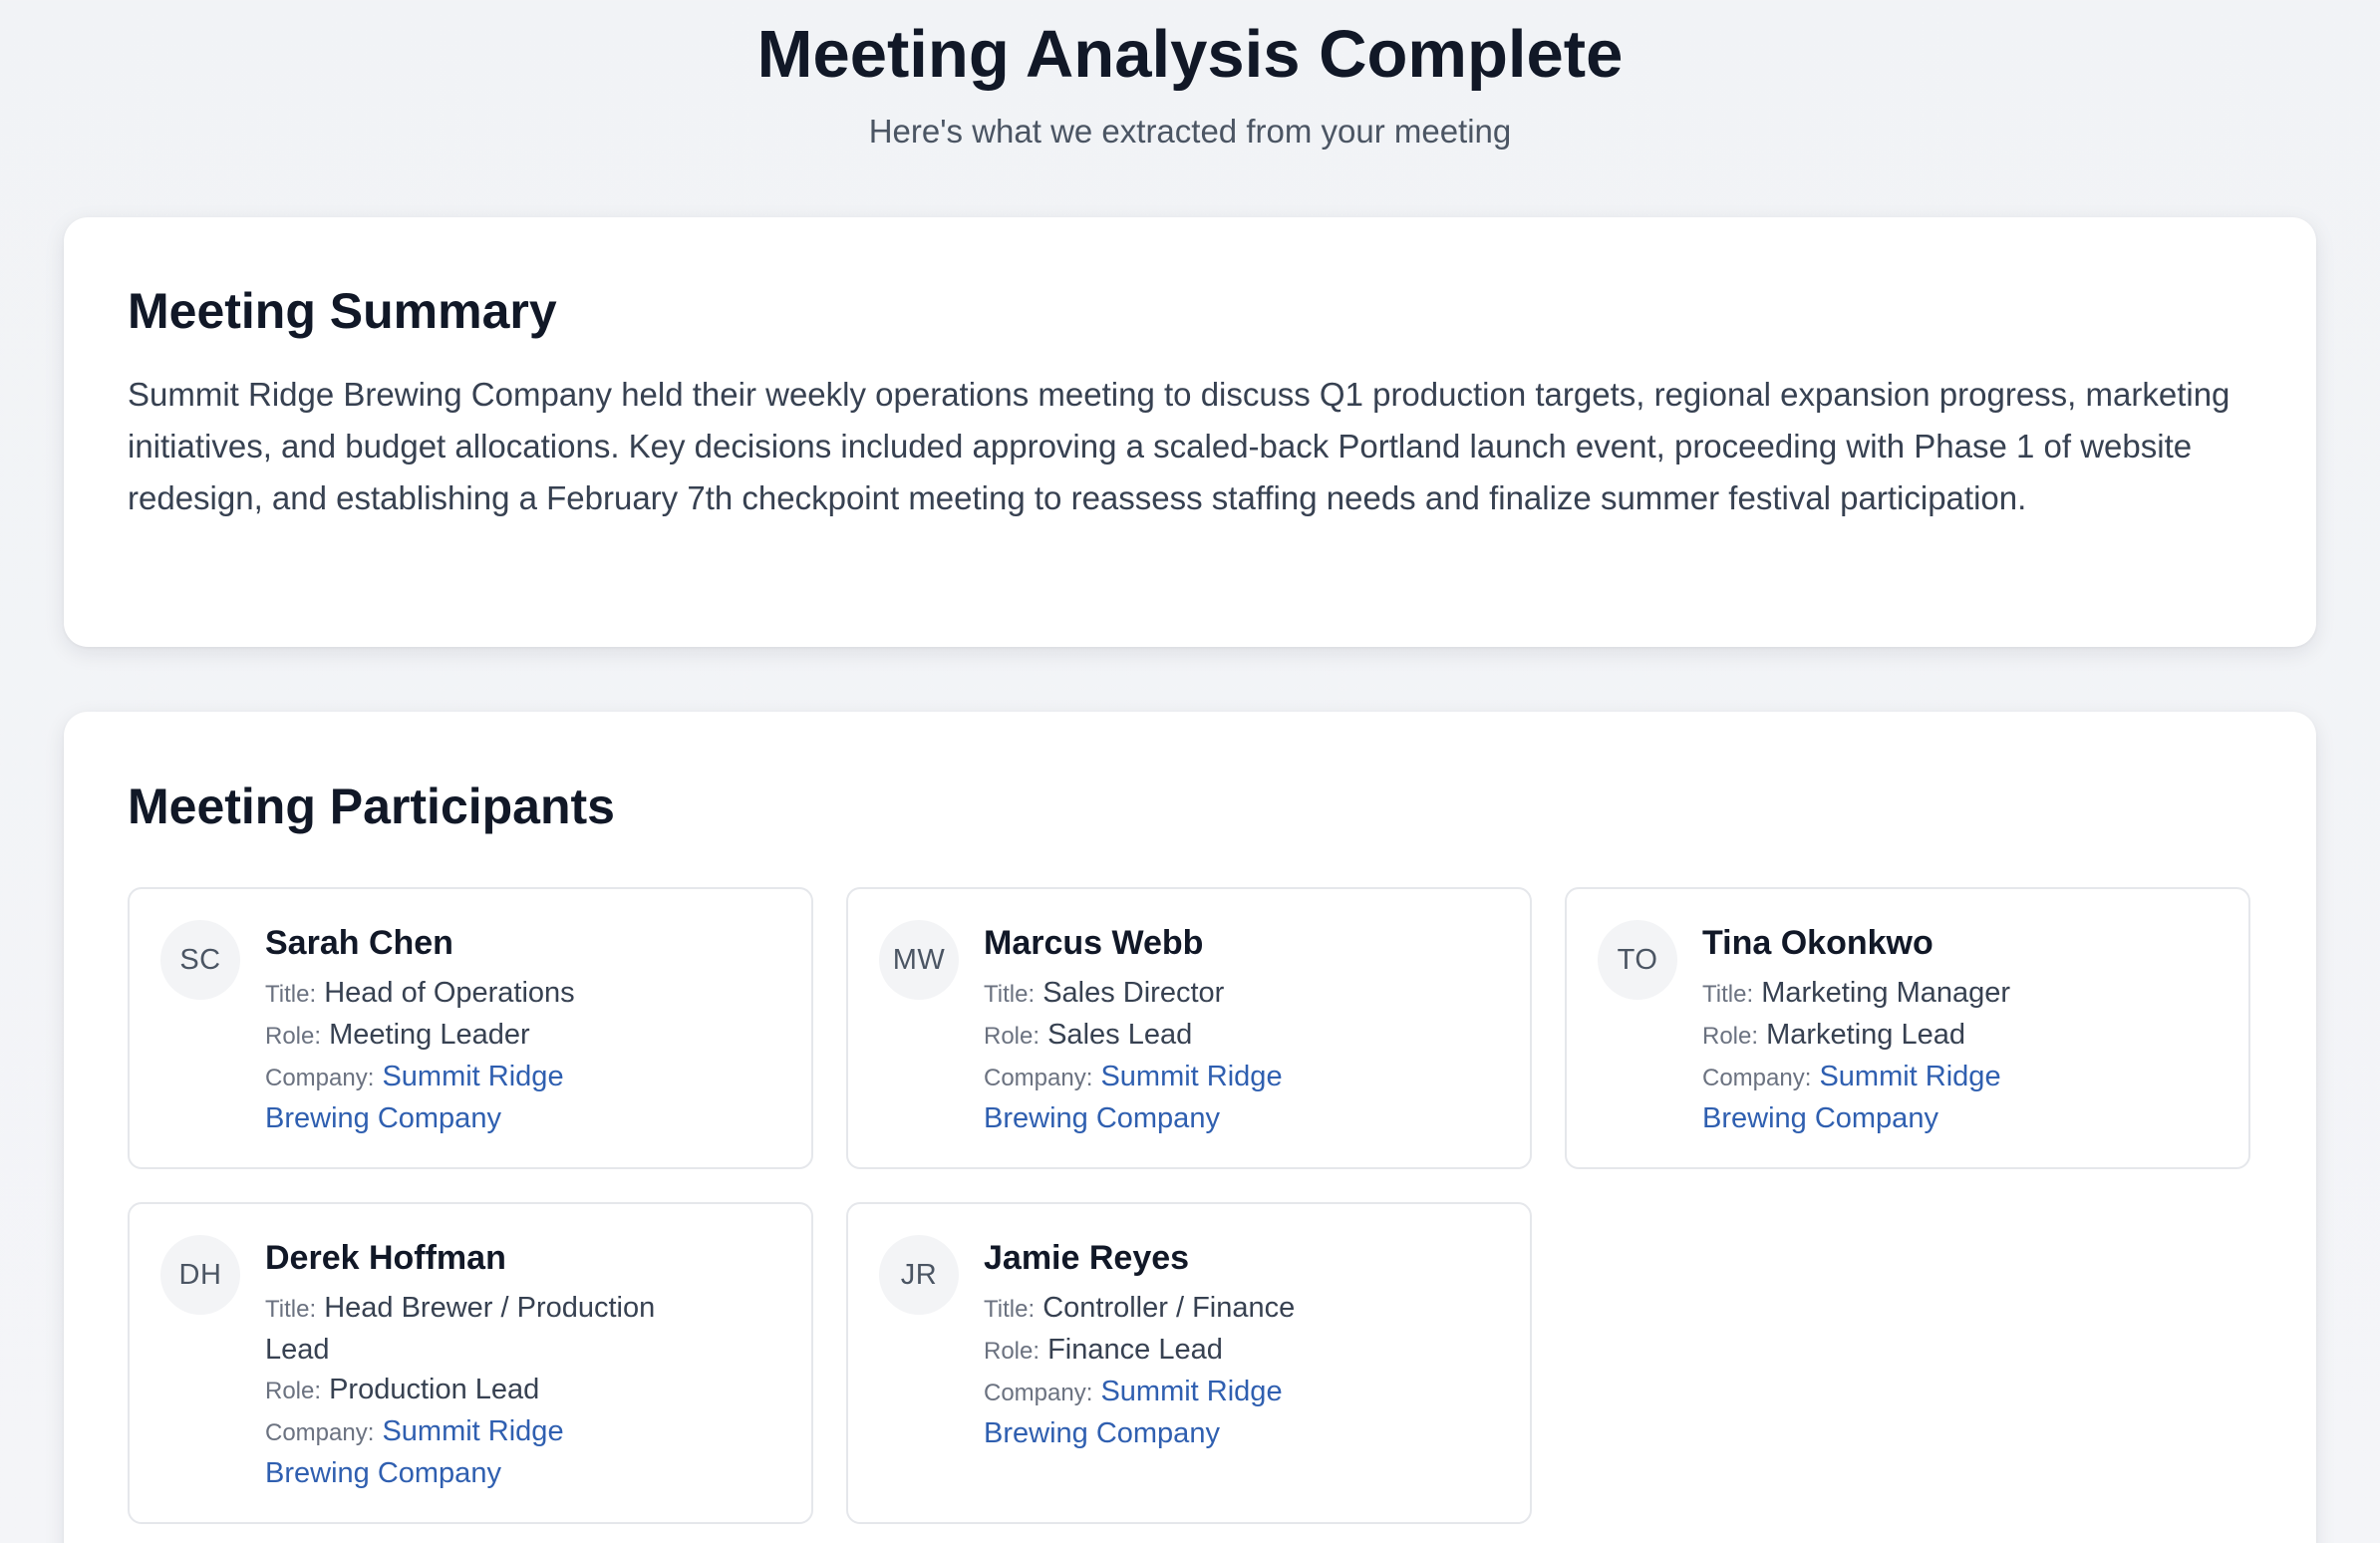 The width and height of the screenshot is (2380, 1543). I want to click on title-value: Sales Director, so click(1133, 993).